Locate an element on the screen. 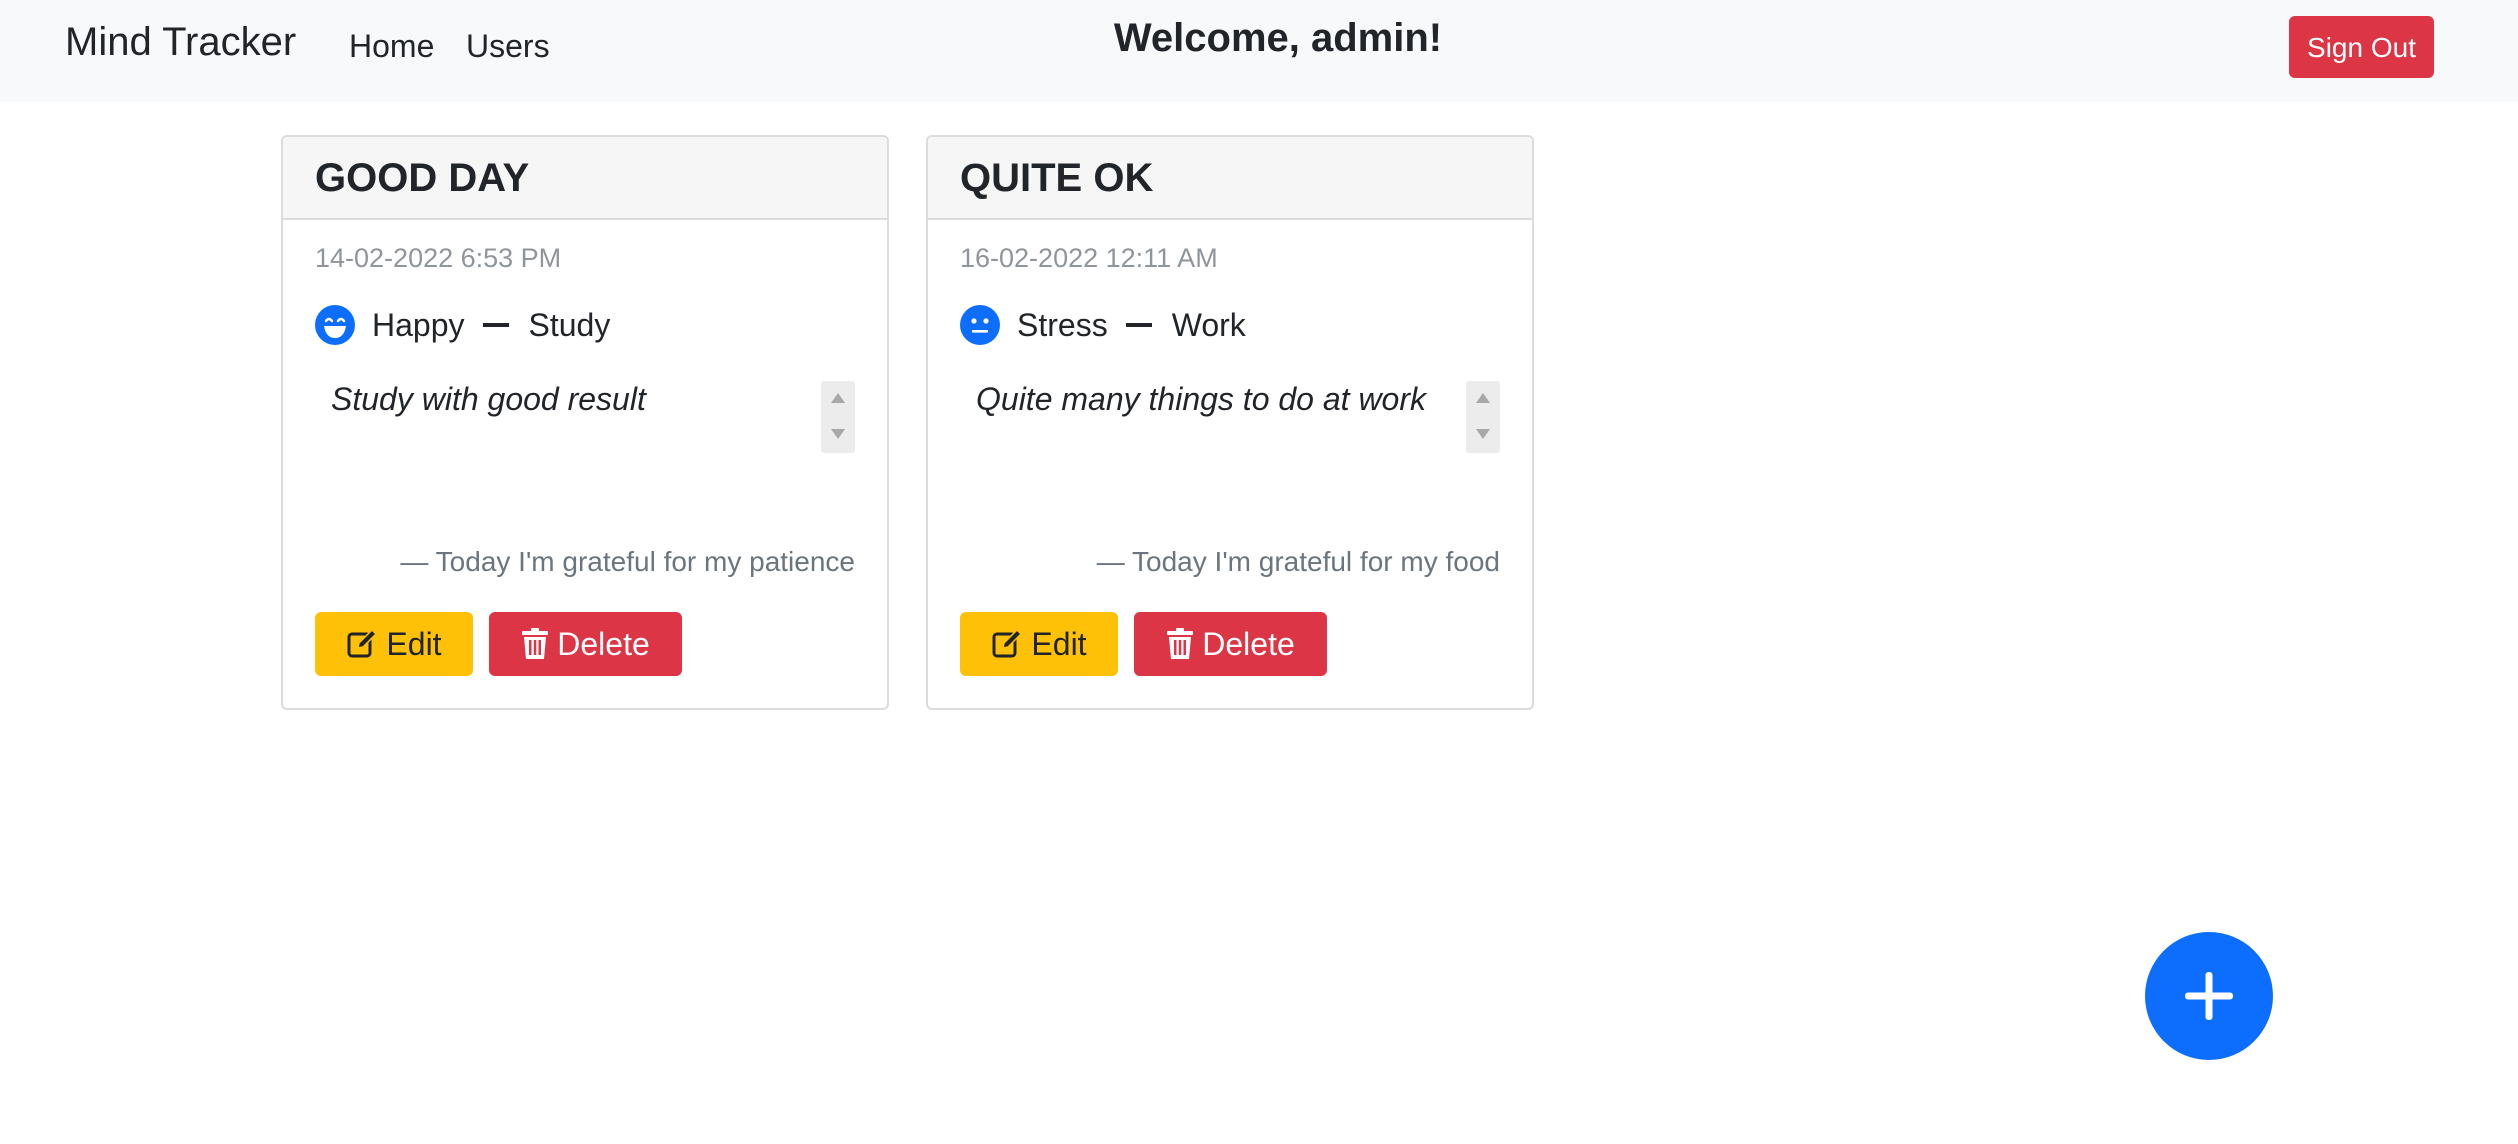 The width and height of the screenshot is (2518, 1144). sign-out-button: Sign Out is located at coordinates (2361, 47).